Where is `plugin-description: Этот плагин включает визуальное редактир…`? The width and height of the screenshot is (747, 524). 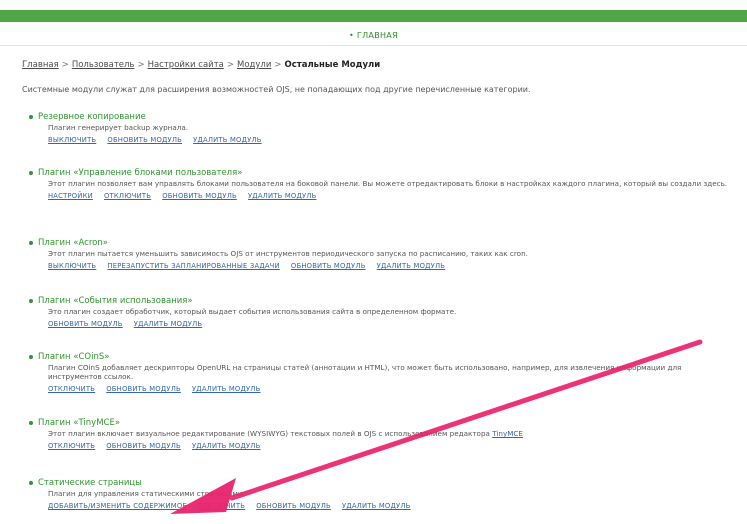
plugin-description: Этот плагин включает визуальное редактир… is located at coordinates (388, 433).